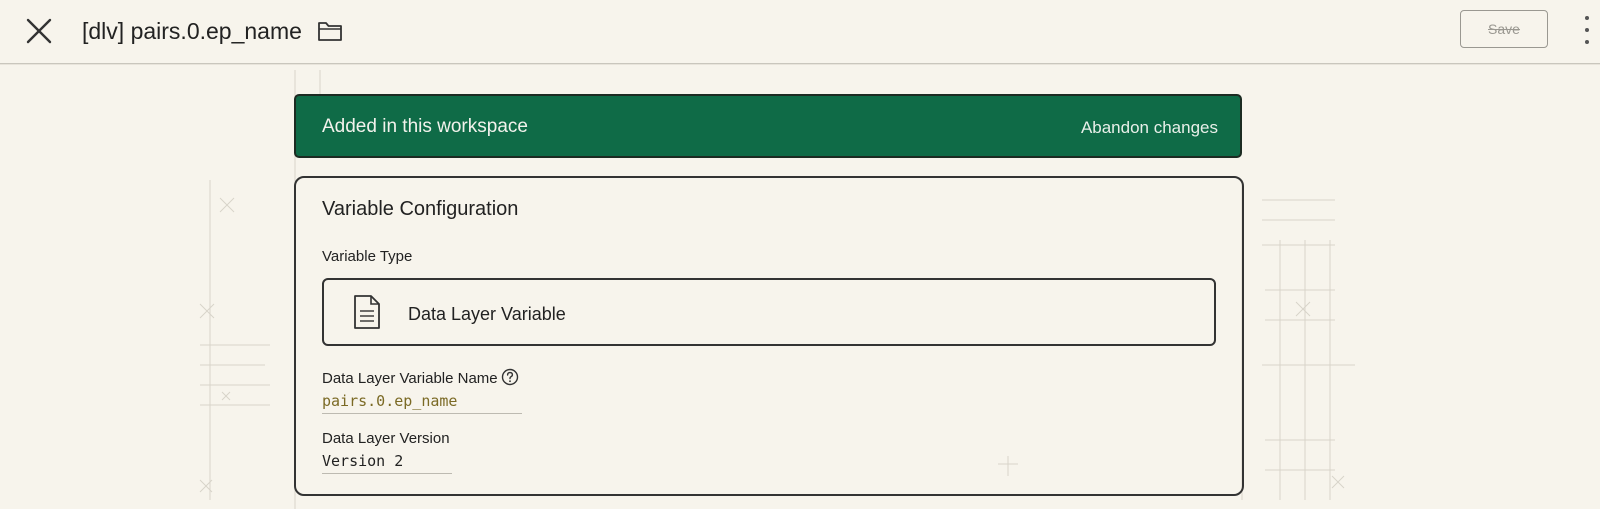 The height and width of the screenshot is (509, 1600). What do you see at coordinates (510, 377) in the screenshot?
I see `help-icon` at bounding box center [510, 377].